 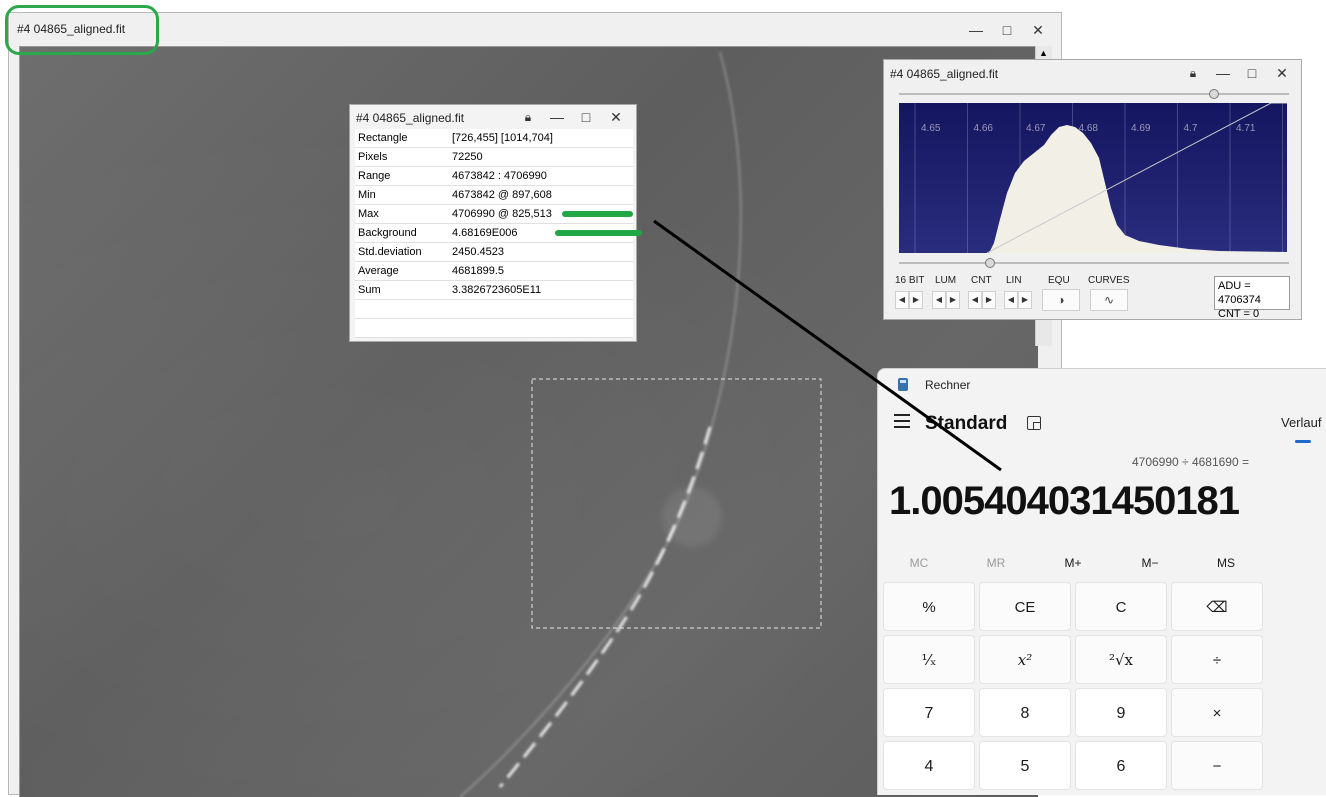 I want to click on equ-button: ◑, so click(x=1061, y=300).